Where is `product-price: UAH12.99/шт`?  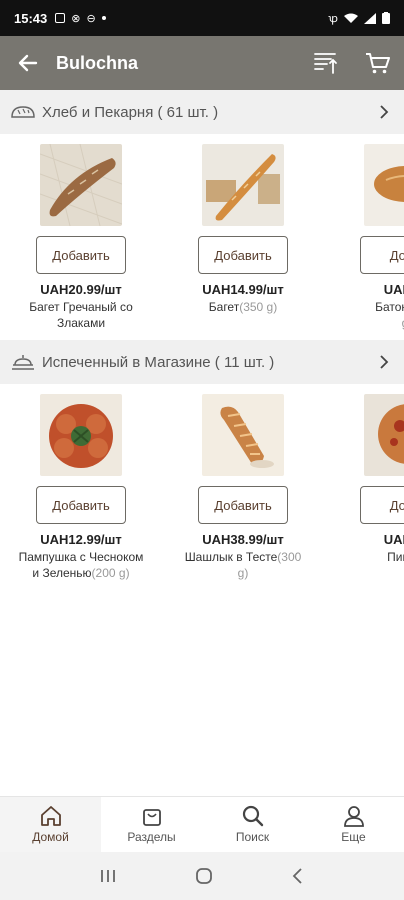
product-price: UAH12.99/шт is located at coordinates (81, 539).